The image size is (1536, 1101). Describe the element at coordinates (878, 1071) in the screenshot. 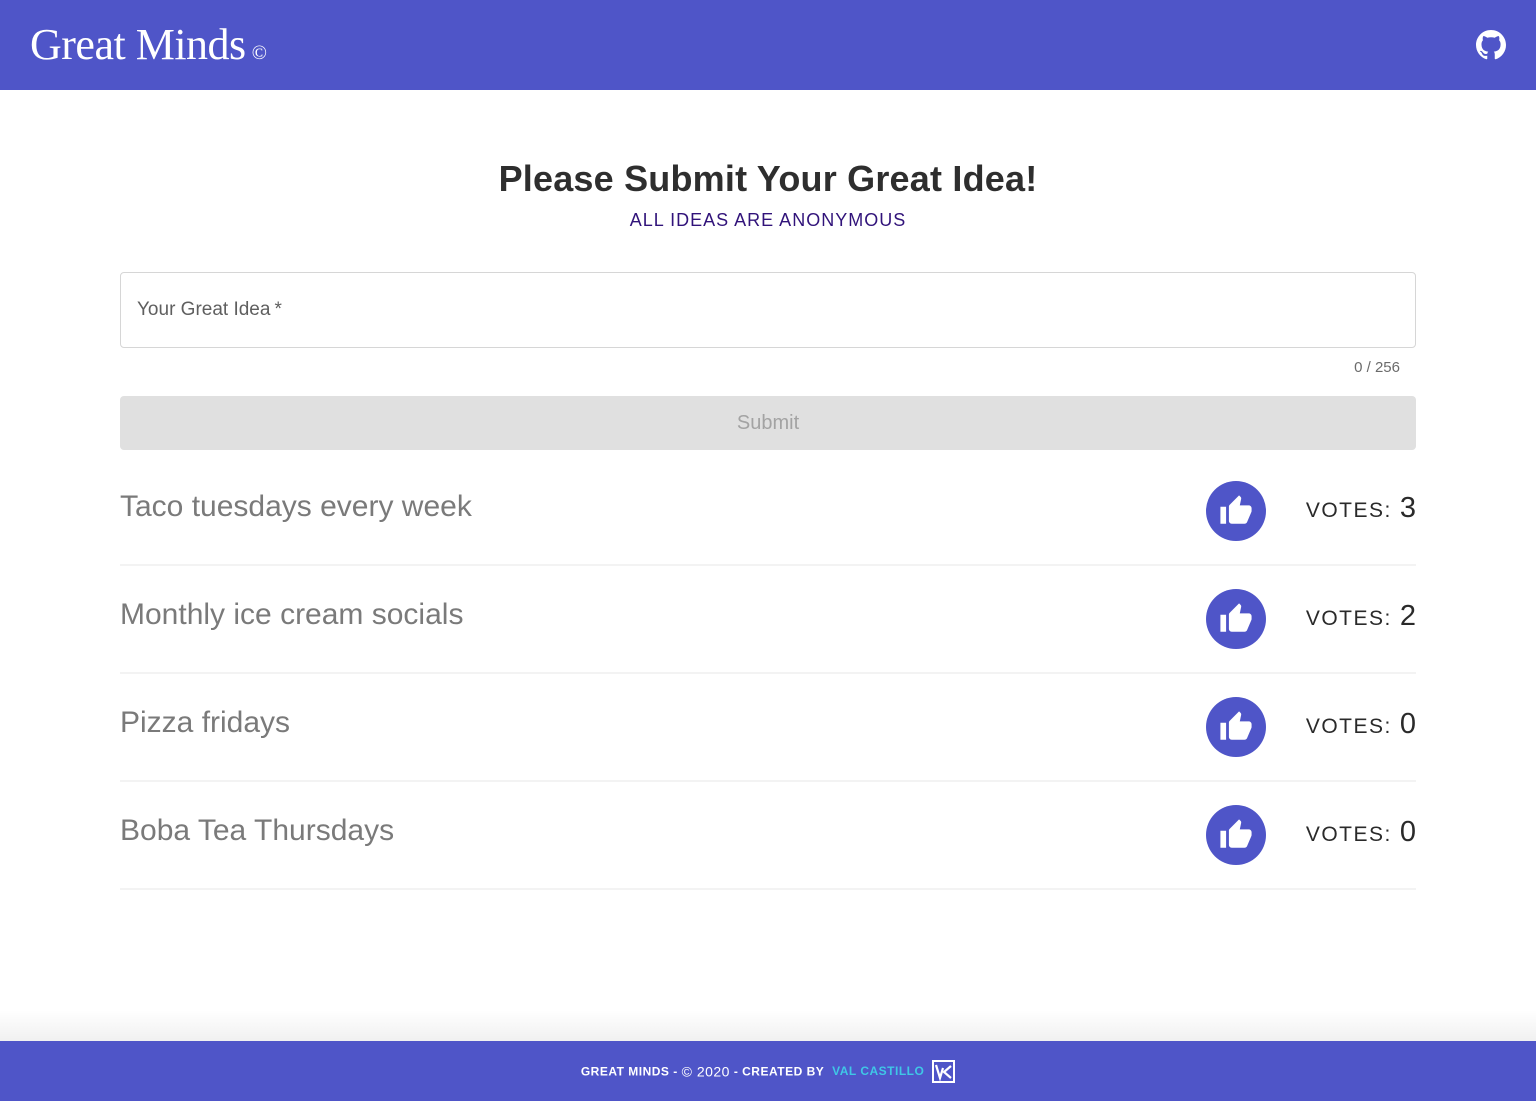

I see `author-link: VAL CASTILLO` at that location.